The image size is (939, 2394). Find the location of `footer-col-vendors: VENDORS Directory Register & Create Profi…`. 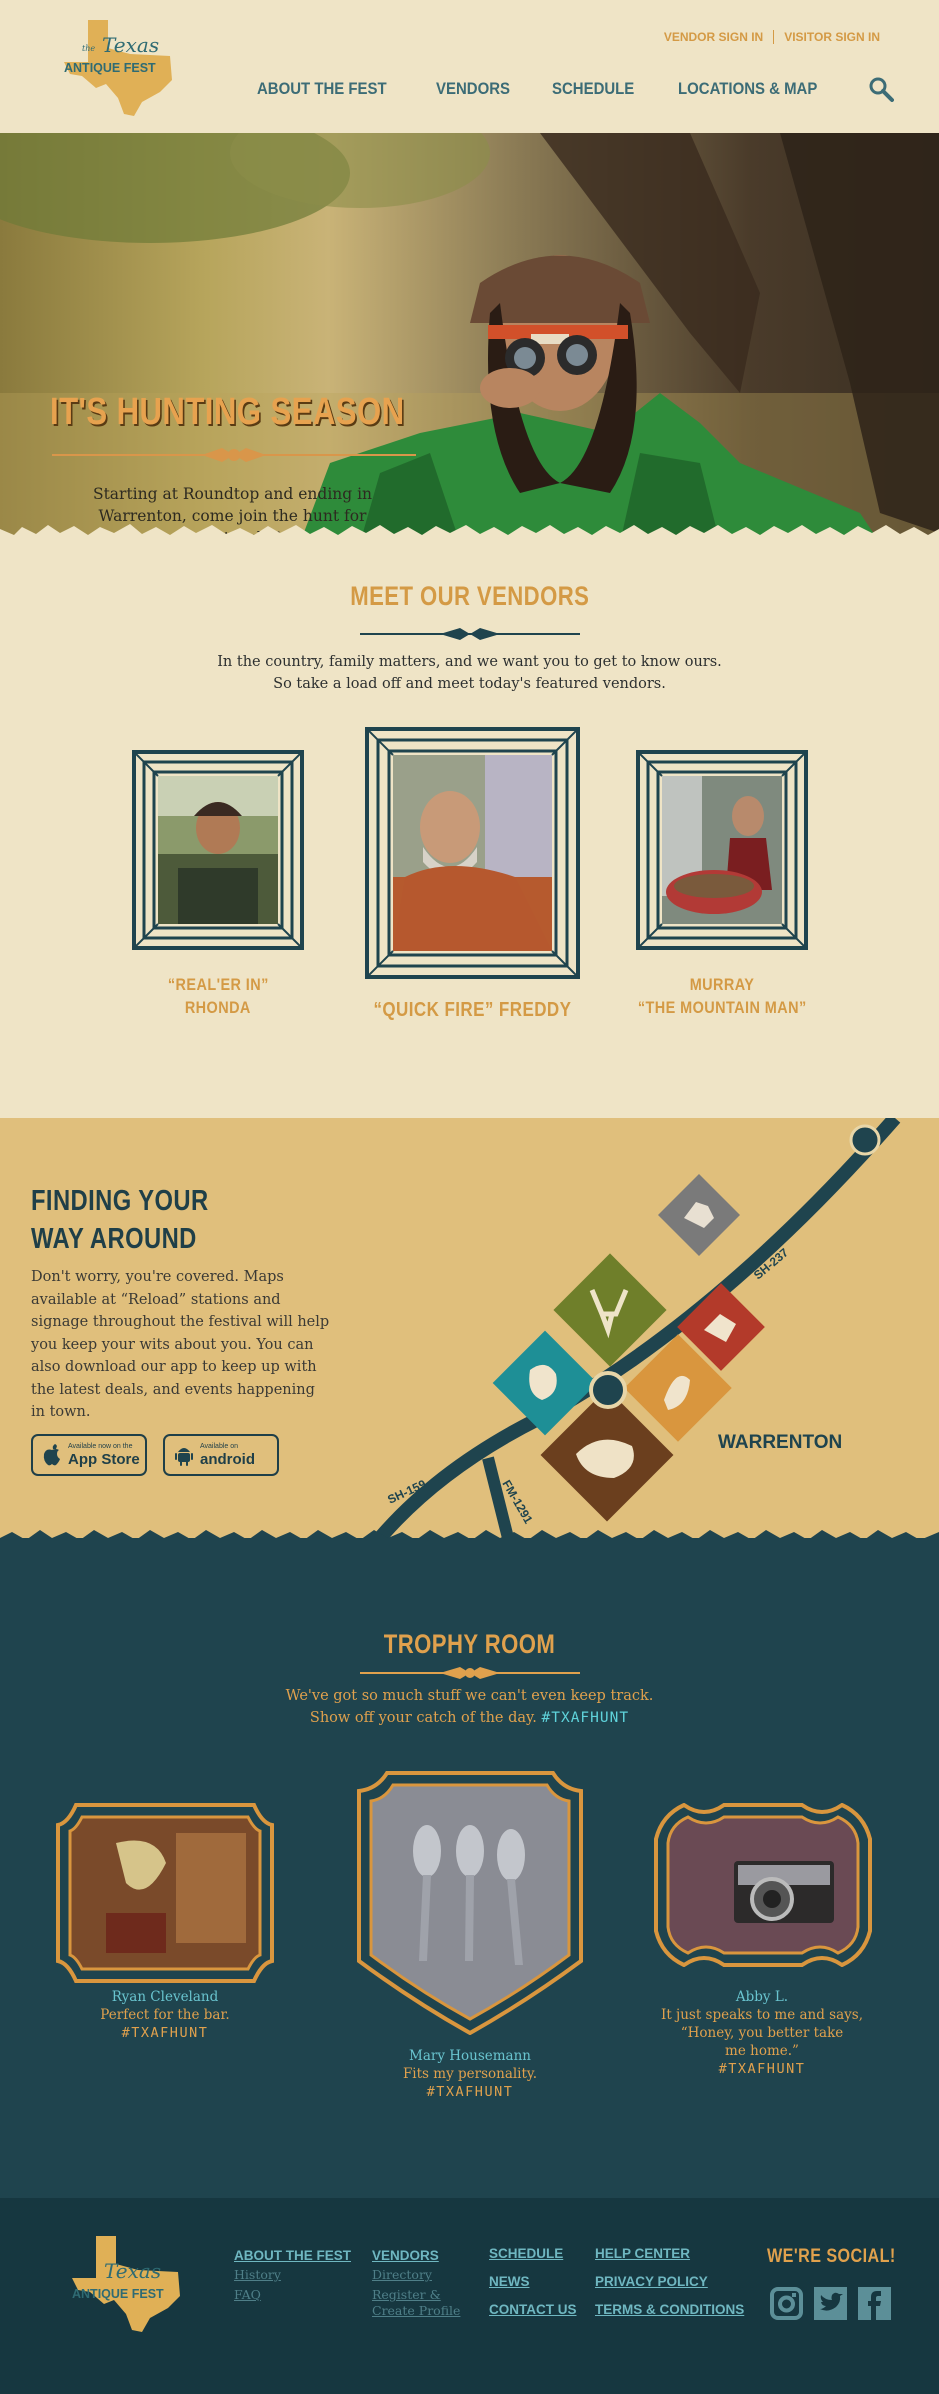

footer-col-vendors: VENDORS Directory Register & Create Profi… is located at coordinates (416, 2283).